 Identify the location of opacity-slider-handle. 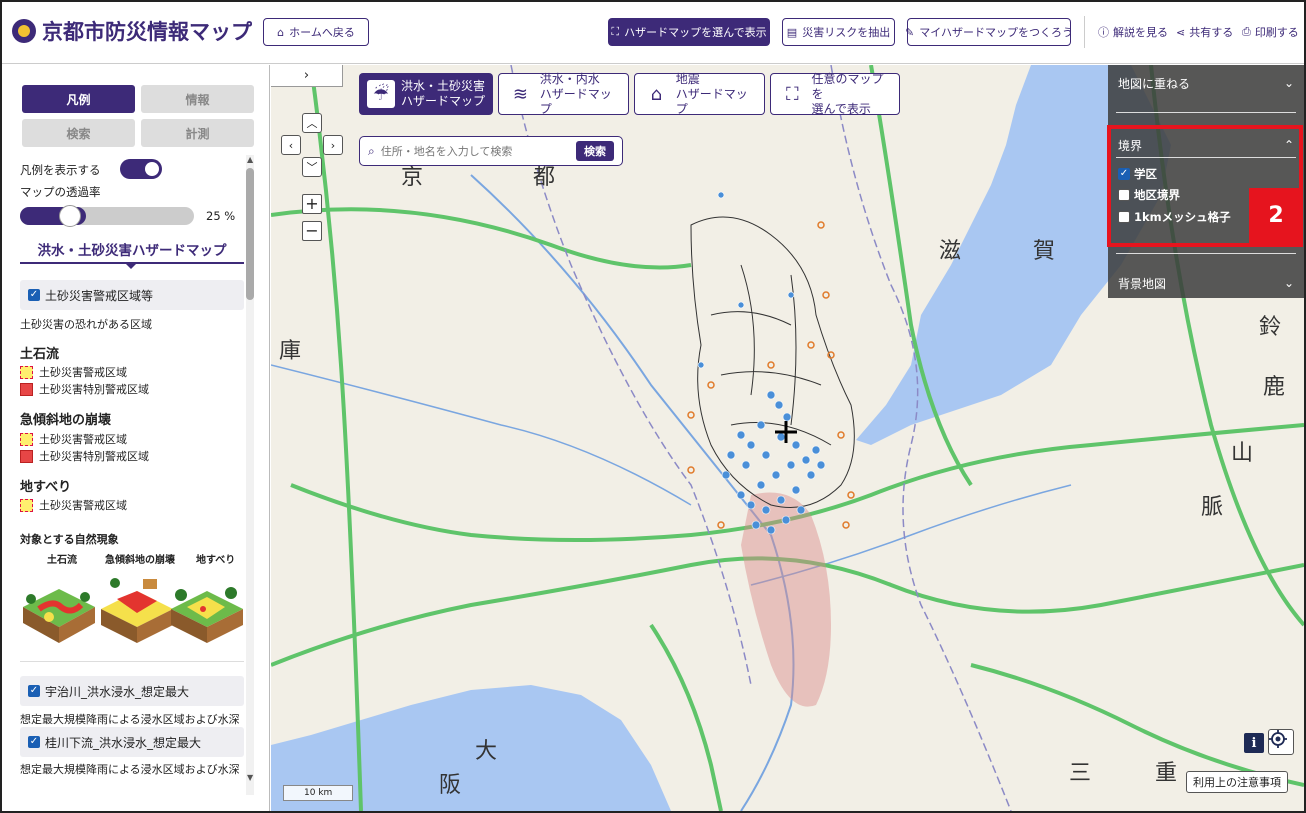
(70, 216).